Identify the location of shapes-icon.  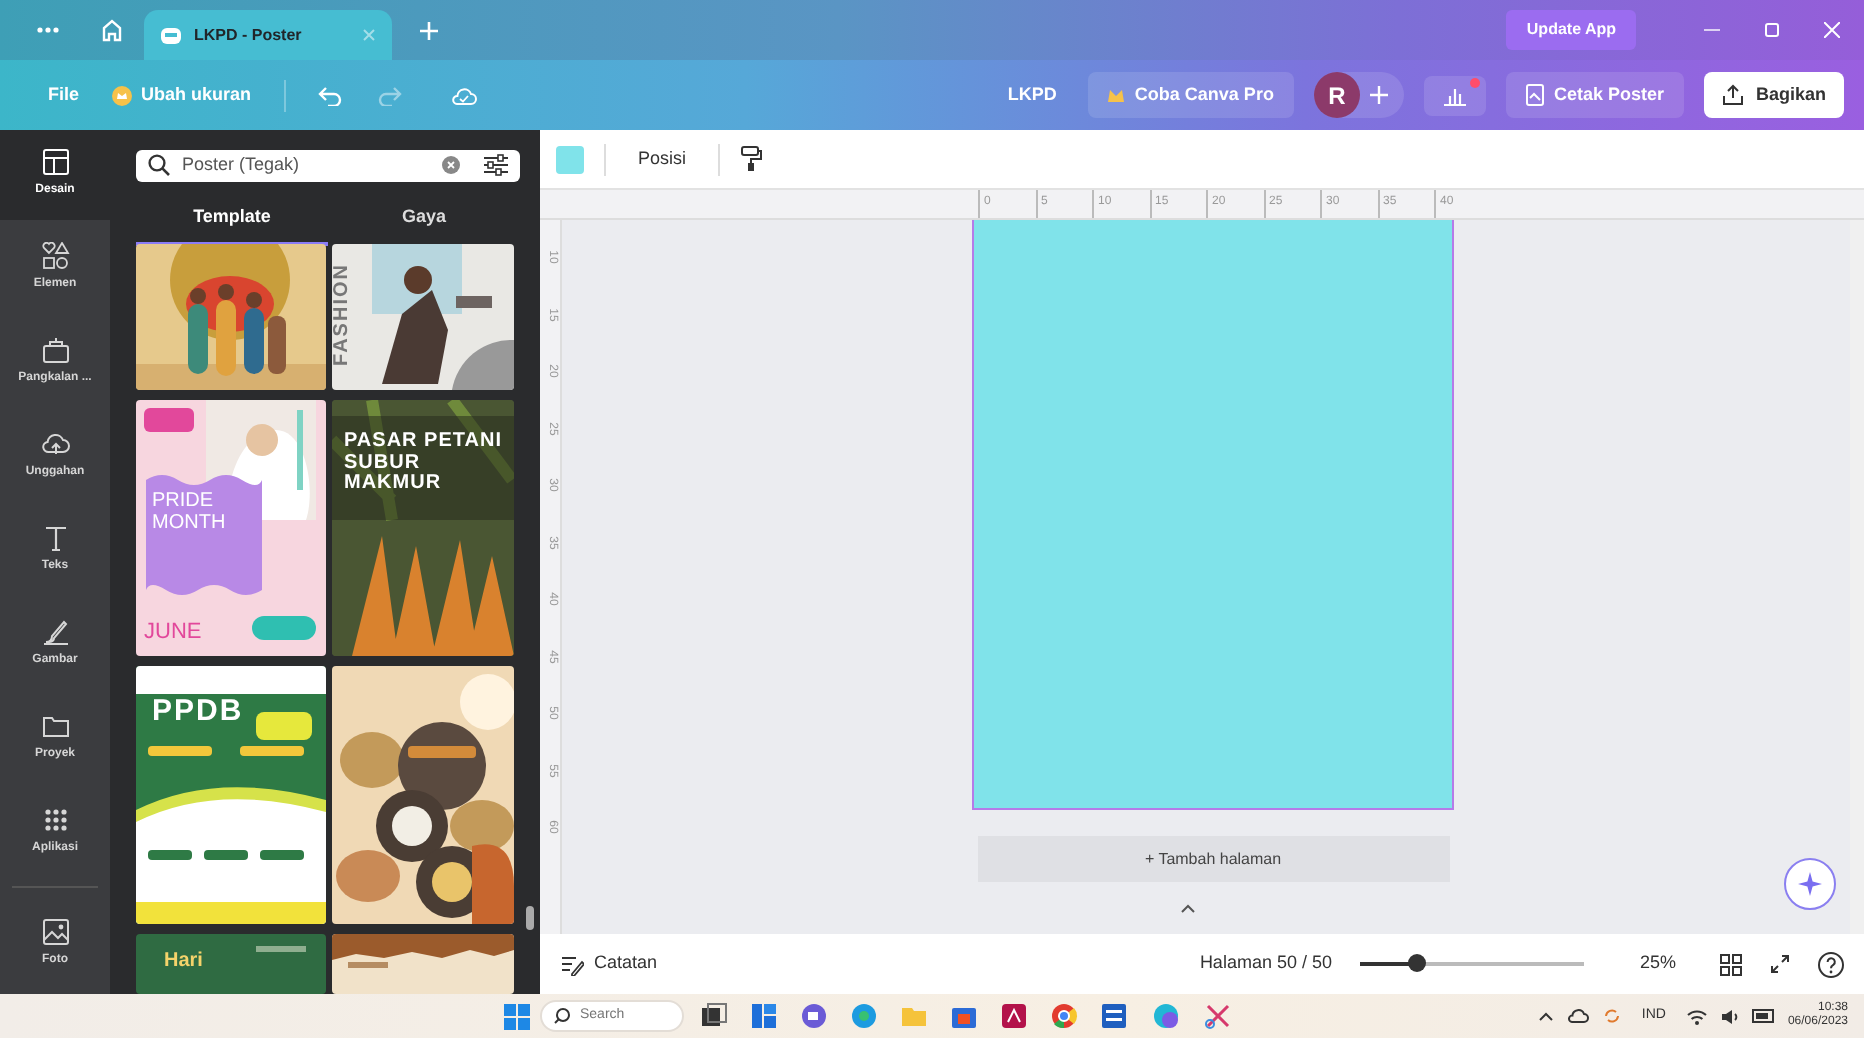
(55, 256).